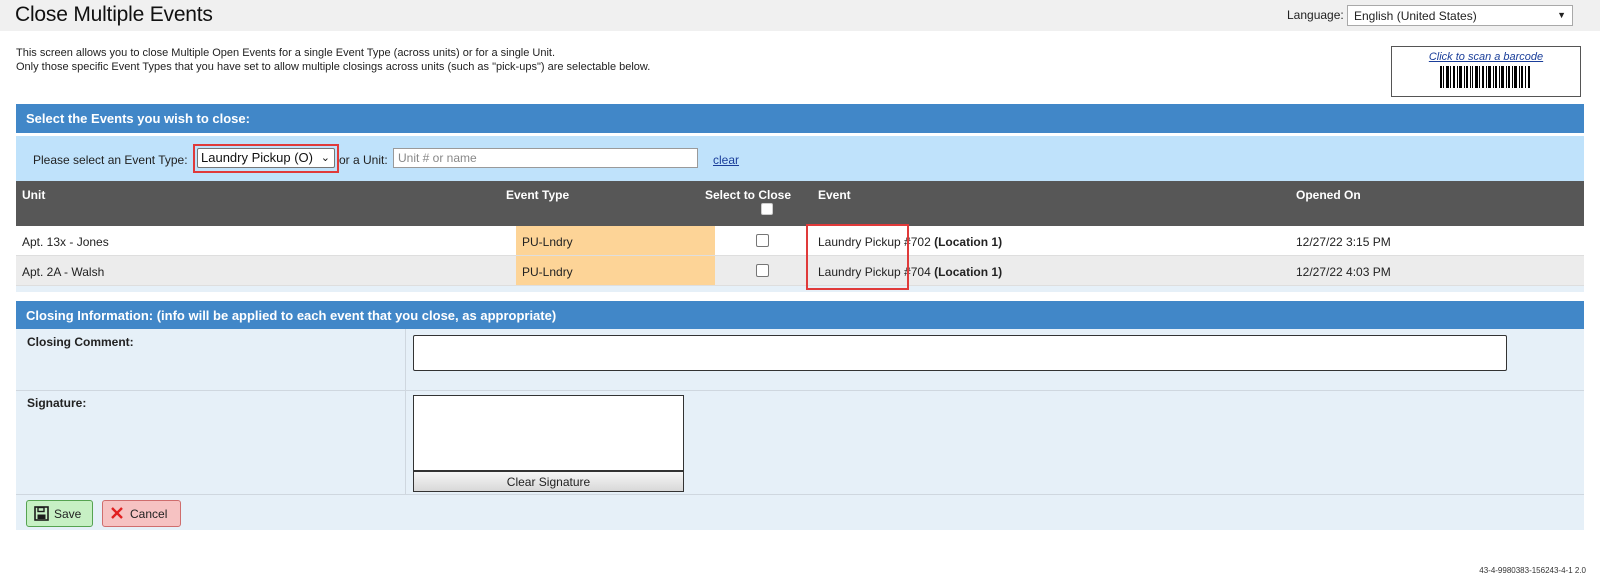 This screenshot has height=587, width=1600. What do you see at coordinates (1561, 15) in the screenshot?
I see `chevron-down-icon: ▼` at bounding box center [1561, 15].